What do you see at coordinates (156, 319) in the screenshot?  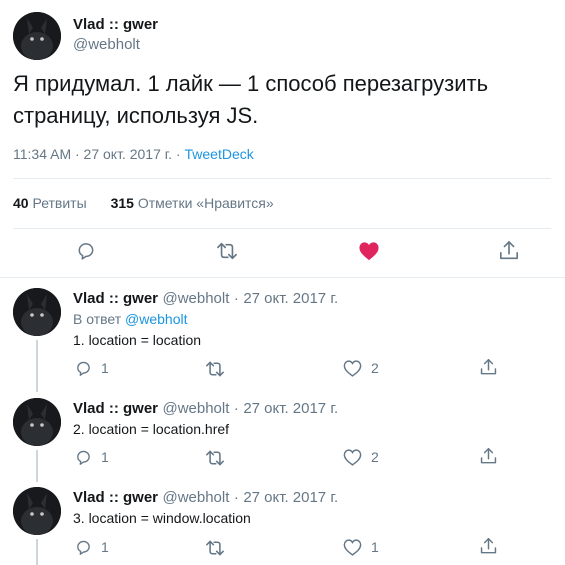 I see `reply-to-handle: @webholt` at bounding box center [156, 319].